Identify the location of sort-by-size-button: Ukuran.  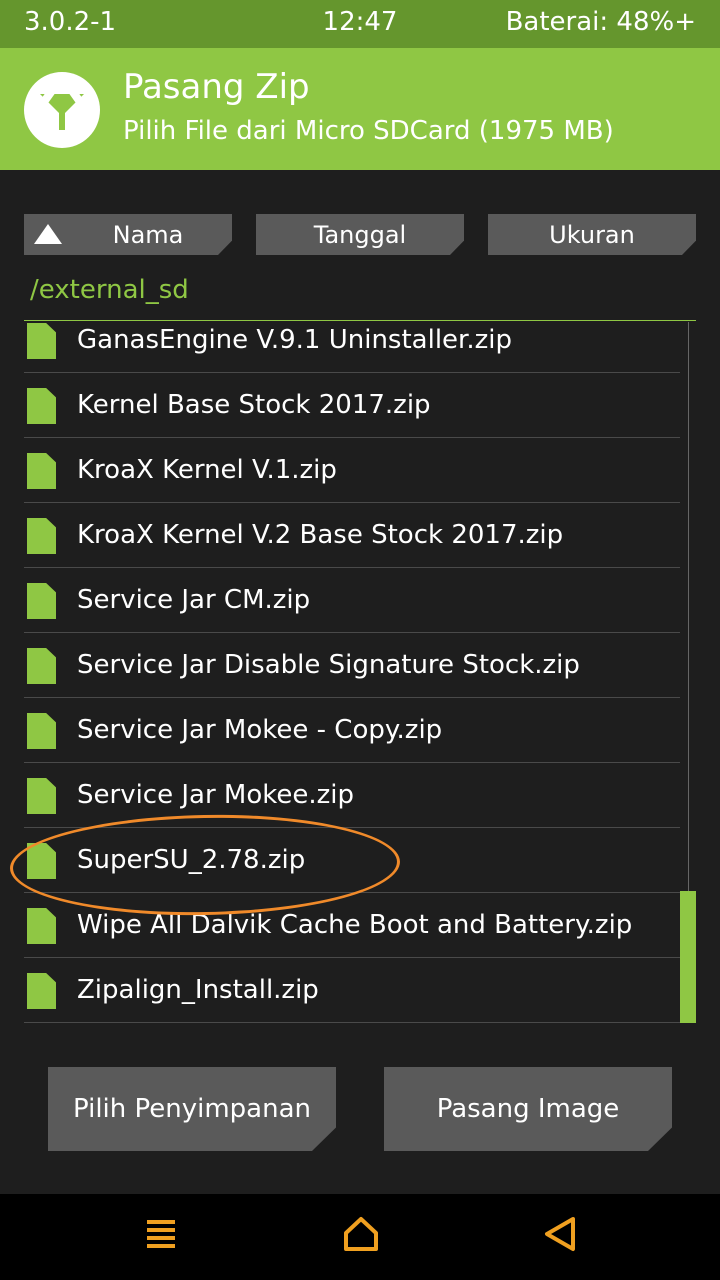
(592, 234).